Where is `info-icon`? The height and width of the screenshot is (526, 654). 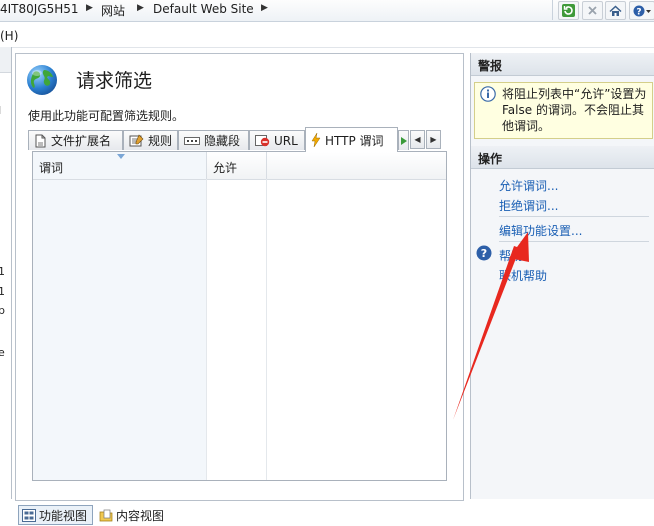 info-icon is located at coordinates (488, 94).